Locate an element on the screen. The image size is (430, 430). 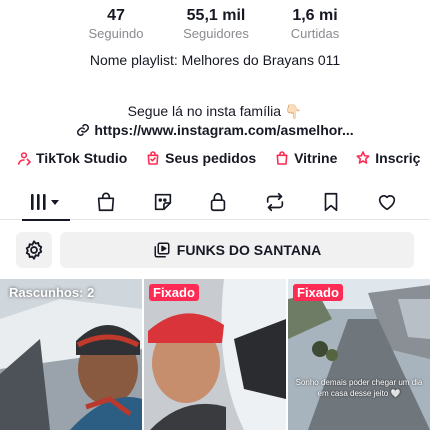
tab-favorites is located at coordinates (331, 202).